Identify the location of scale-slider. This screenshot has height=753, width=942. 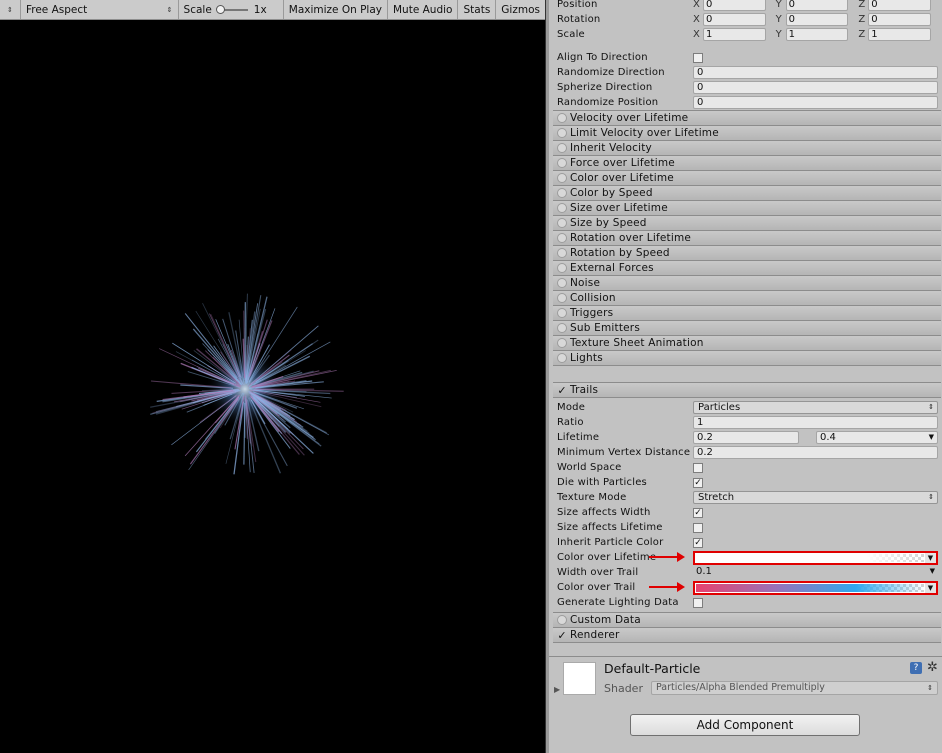
(231, 9).